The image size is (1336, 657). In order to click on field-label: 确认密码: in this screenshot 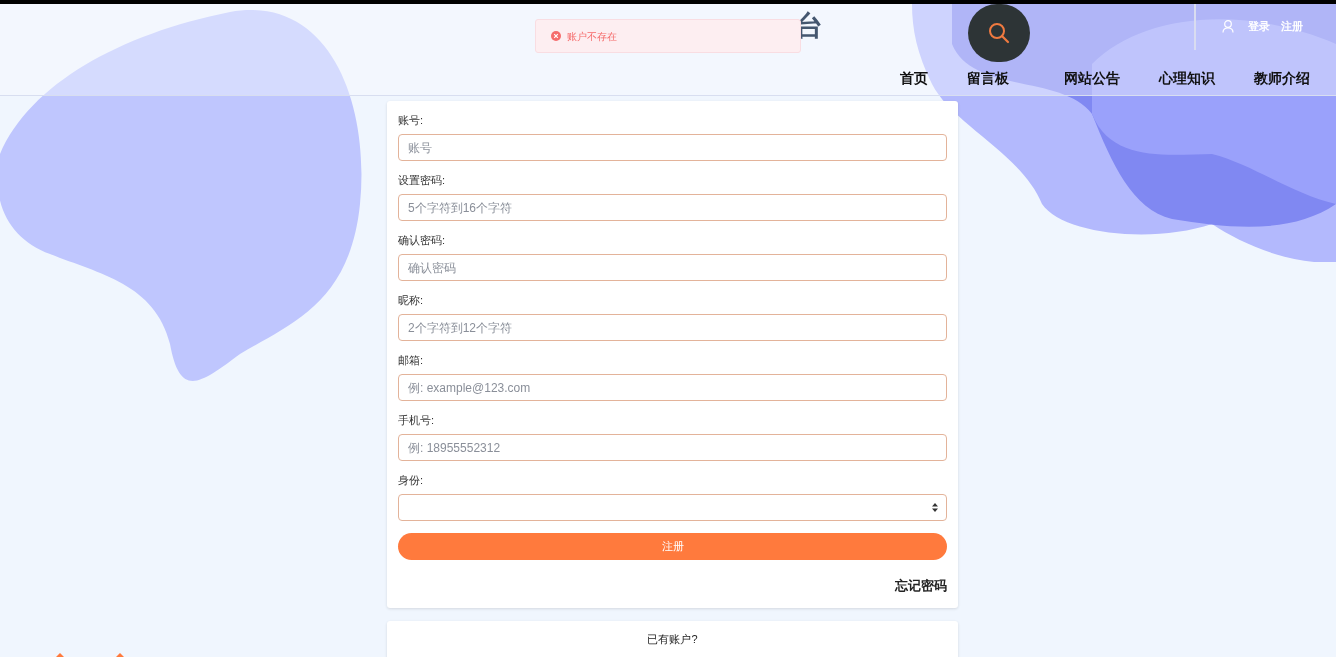, I will do `click(422, 240)`.